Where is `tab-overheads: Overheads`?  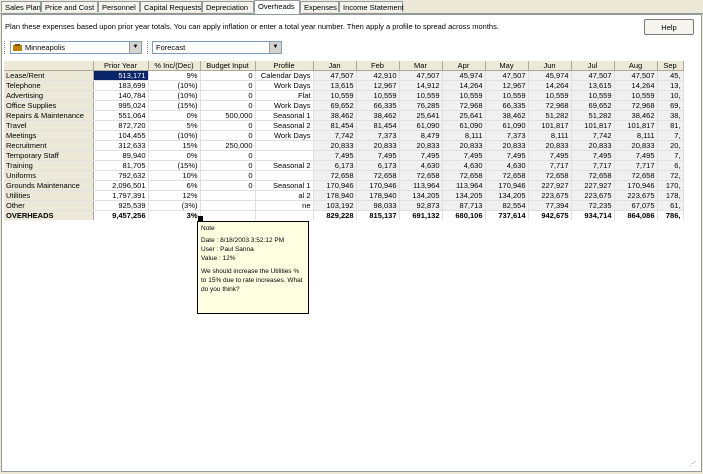
tab-overheads: Overheads is located at coordinates (277, 7).